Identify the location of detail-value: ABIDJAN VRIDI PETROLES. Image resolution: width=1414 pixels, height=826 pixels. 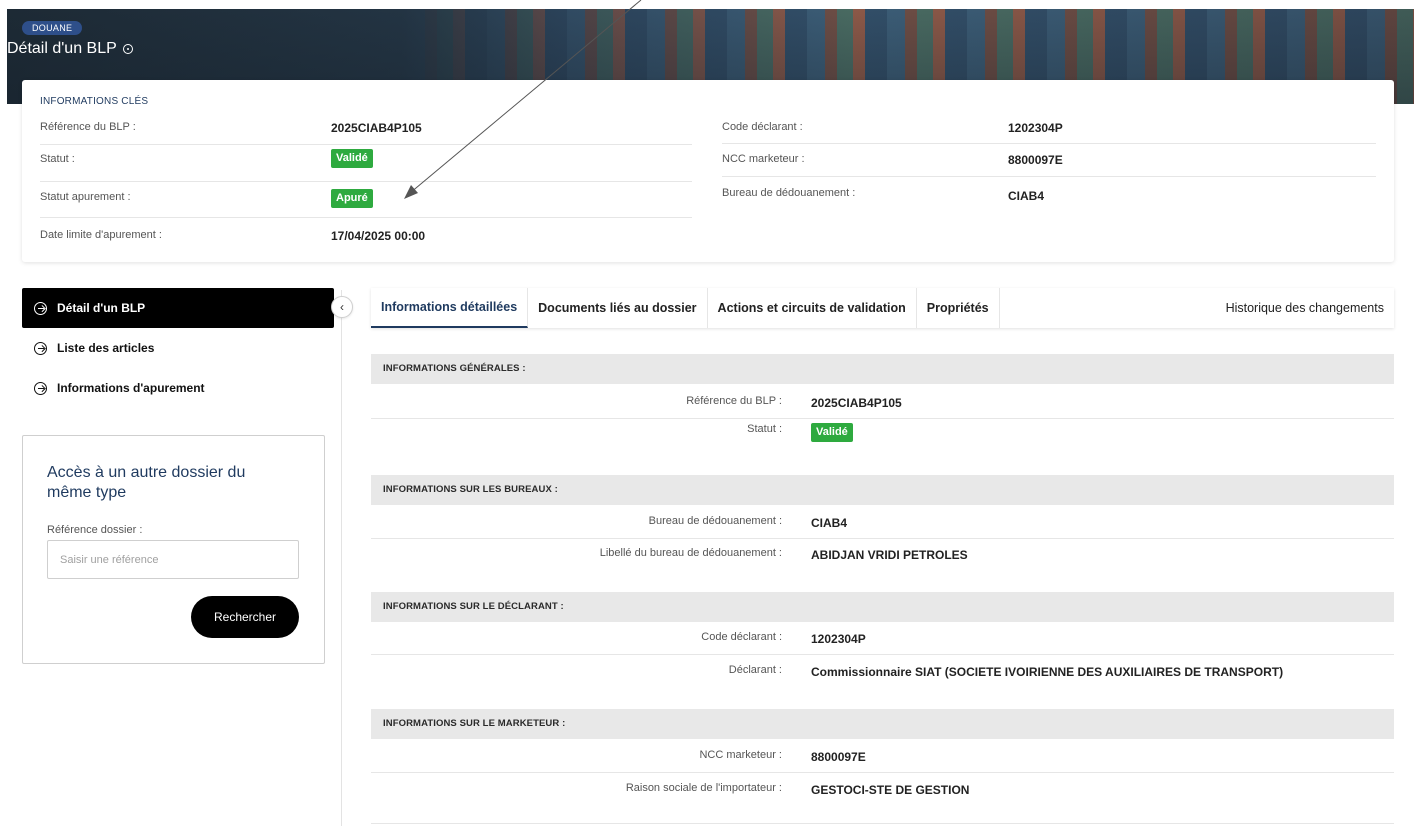
(889, 555).